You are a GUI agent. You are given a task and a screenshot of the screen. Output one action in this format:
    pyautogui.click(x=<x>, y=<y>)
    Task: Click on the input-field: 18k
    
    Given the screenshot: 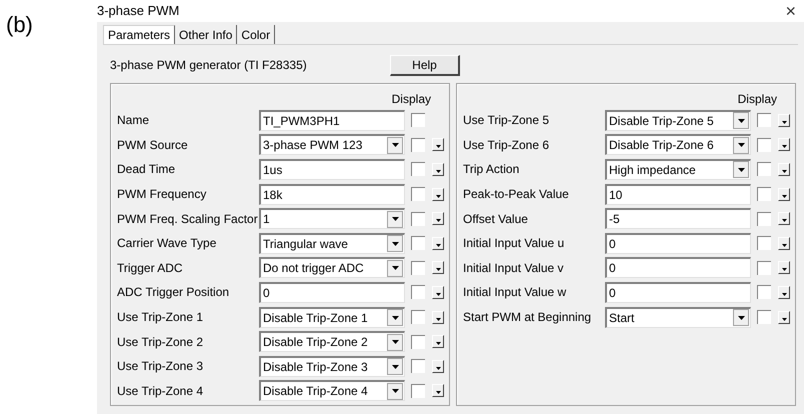 What is the action you would take?
    pyautogui.click(x=332, y=194)
    